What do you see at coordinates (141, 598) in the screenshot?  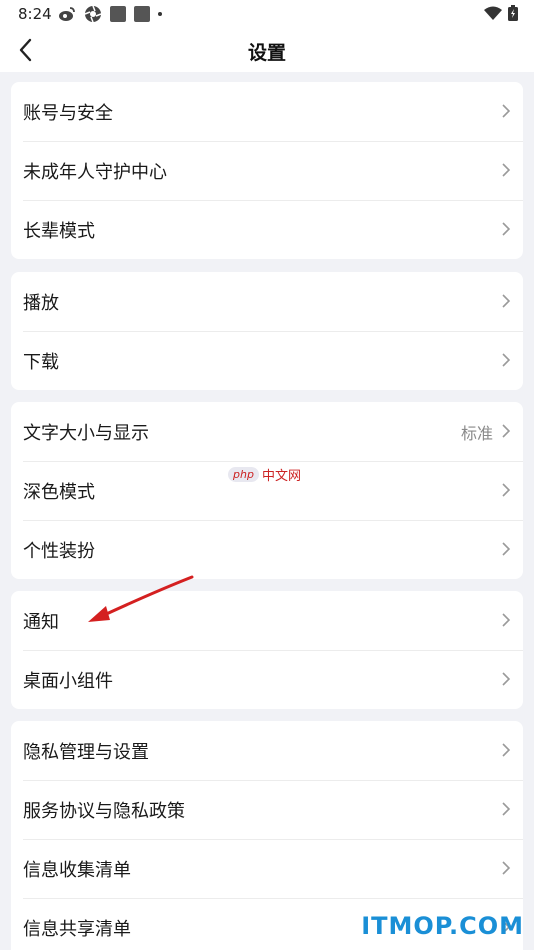 I see `annotation-arrow-icon` at bounding box center [141, 598].